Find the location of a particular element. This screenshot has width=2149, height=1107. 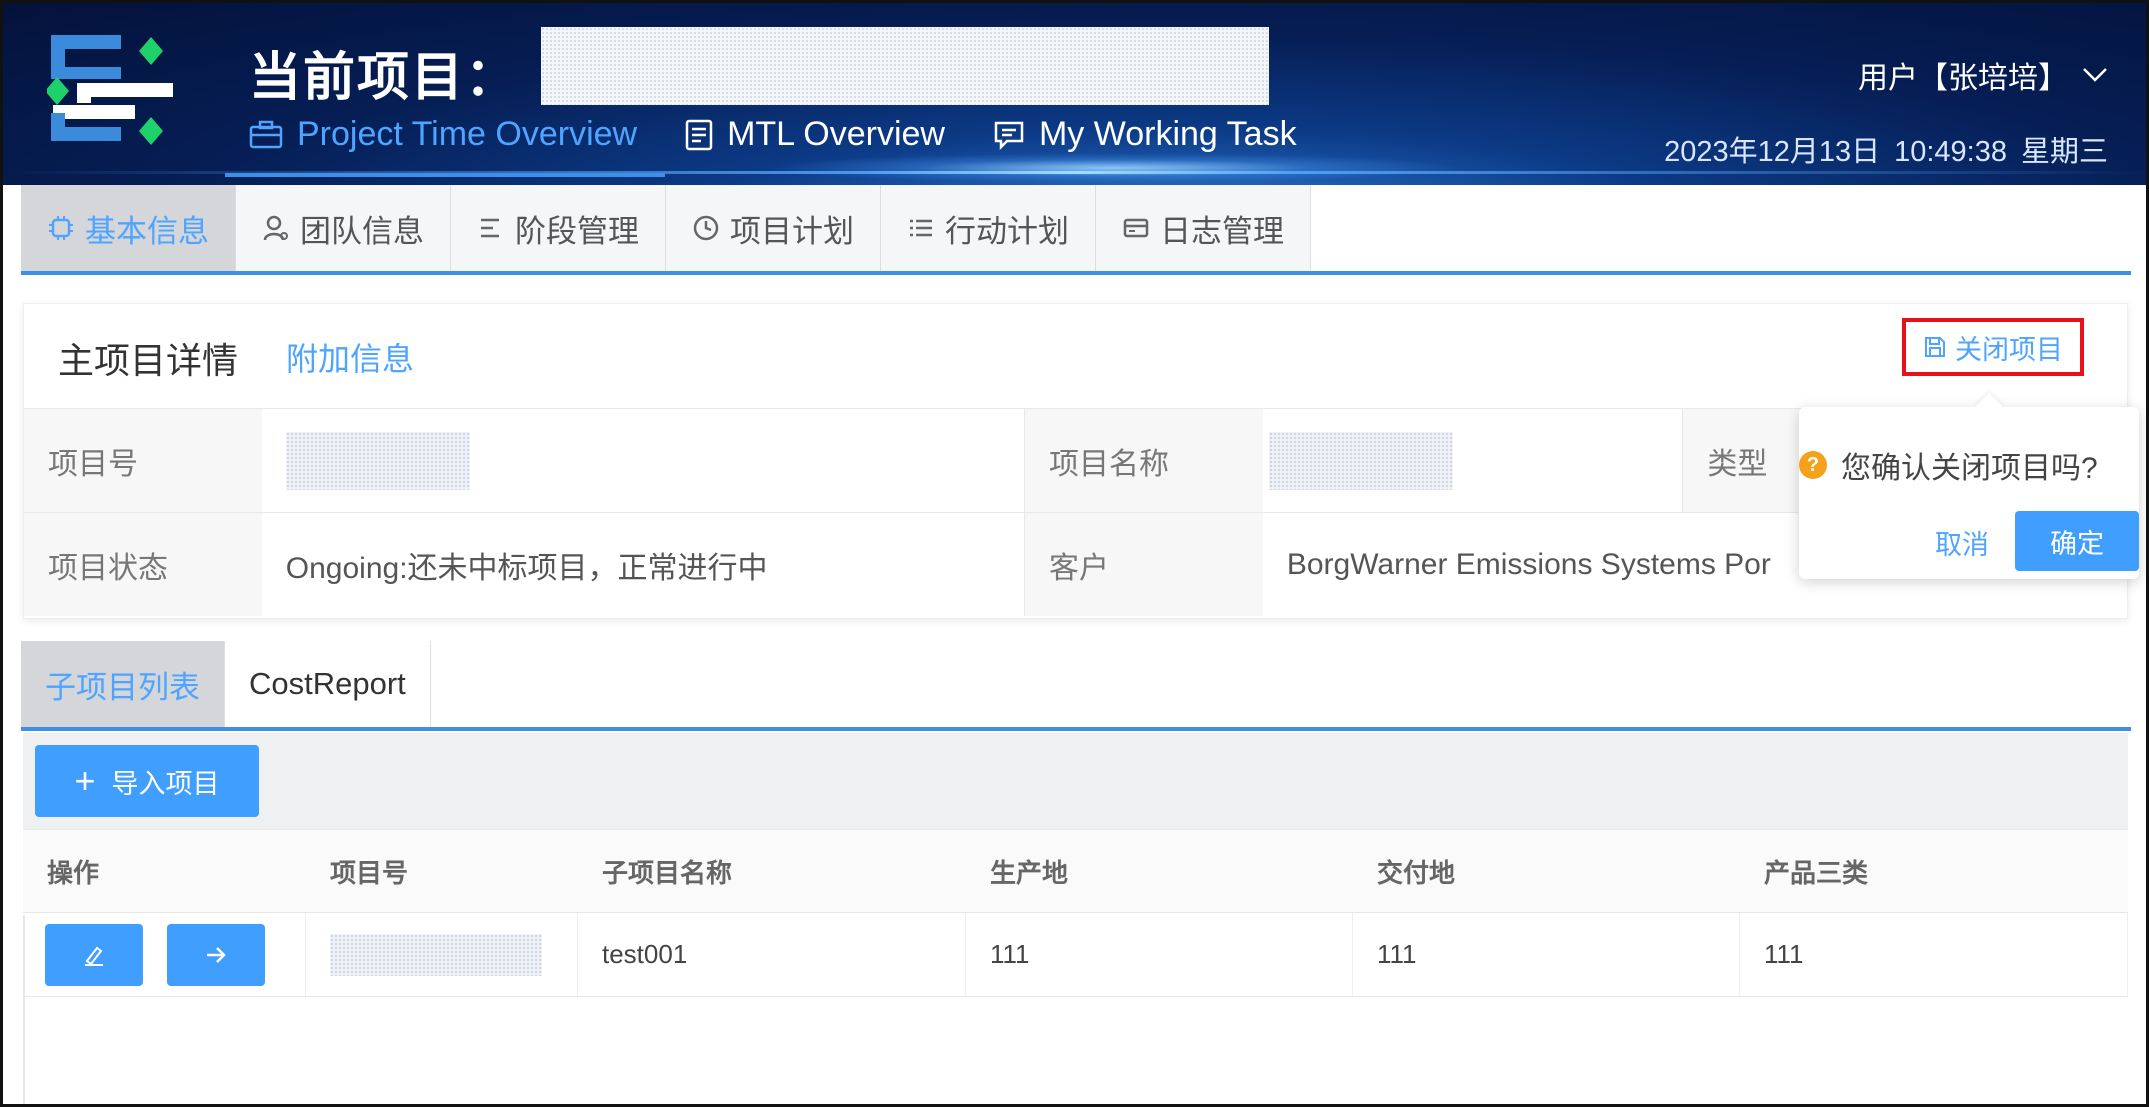

close-project-button: 关闭项目 is located at coordinates (1993, 347).